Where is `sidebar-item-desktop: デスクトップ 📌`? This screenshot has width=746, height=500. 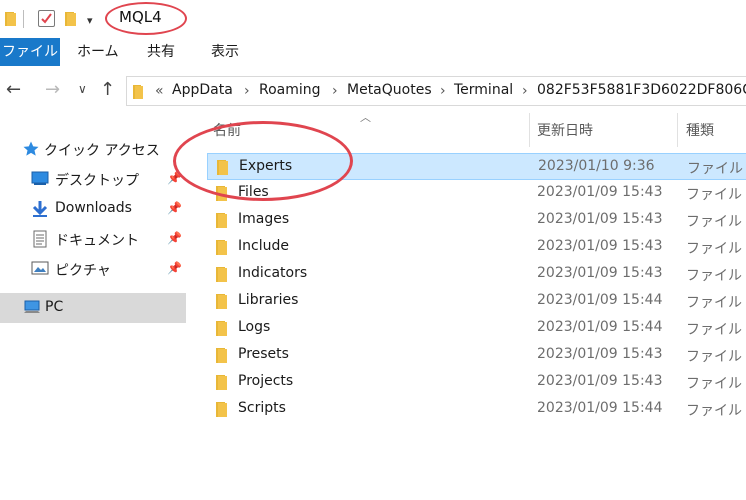
sidebar-item-desktop: デスクトップ 📌 is located at coordinates (93, 179).